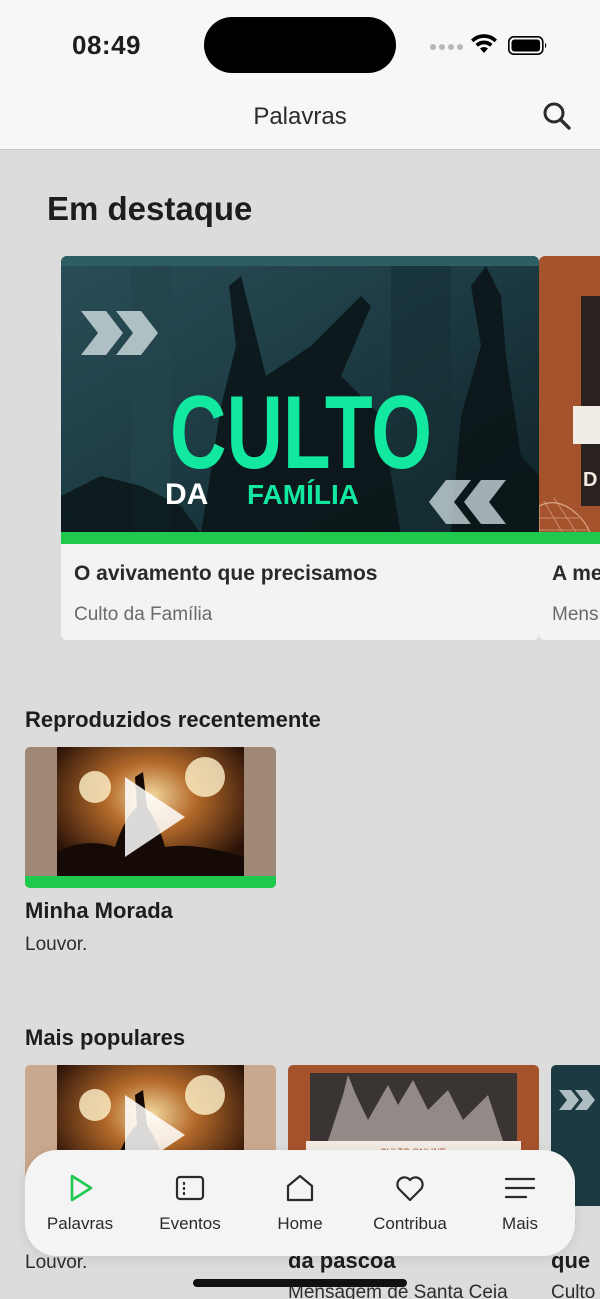 The width and height of the screenshot is (600, 1299). What do you see at coordinates (300, 1223) in the screenshot?
I see `tab-label: Home` at bounding box center [300, 1223].